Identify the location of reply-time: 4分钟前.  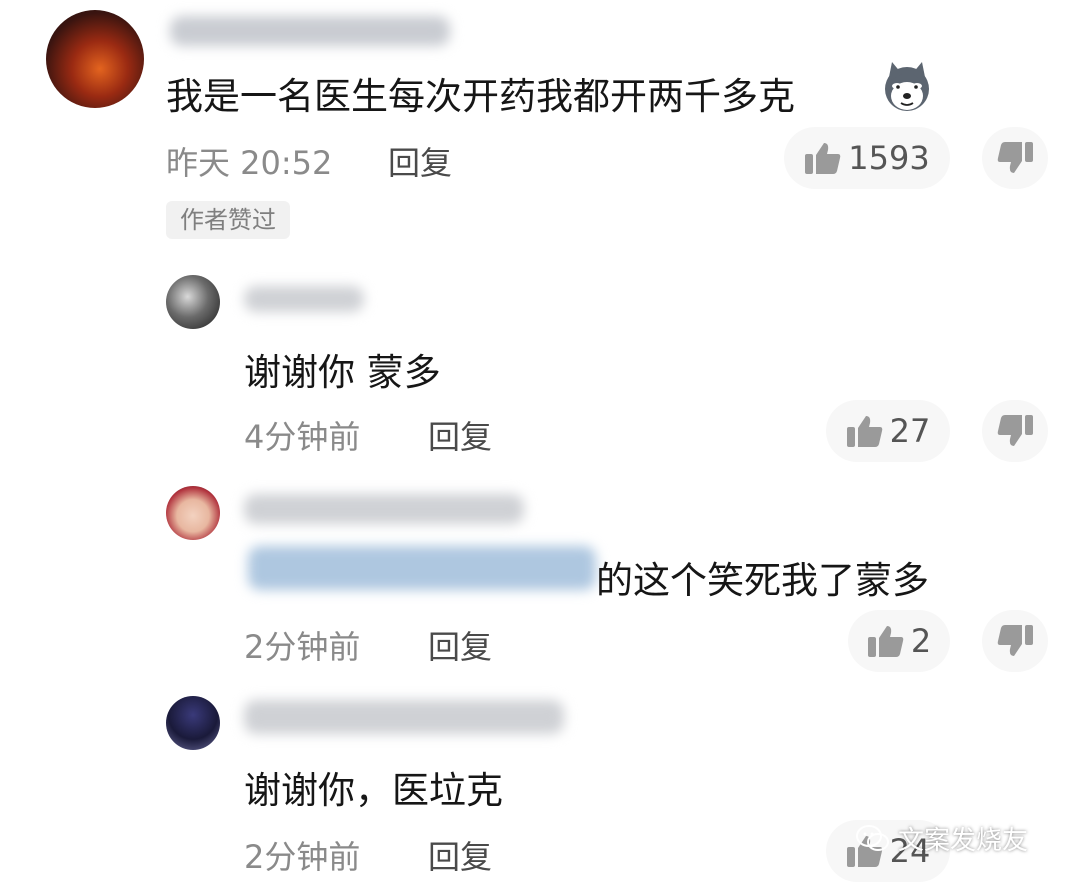
(302, 437).